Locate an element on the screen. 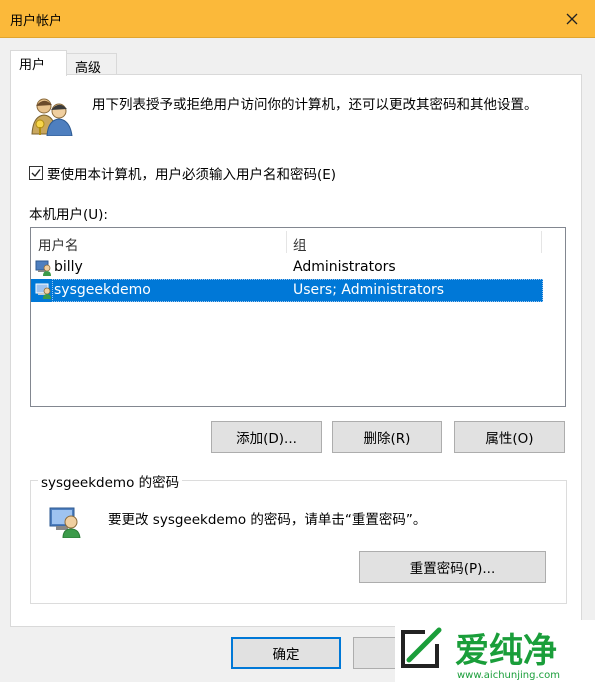  tab-users: 用户 is located at coordinates (38, 63).